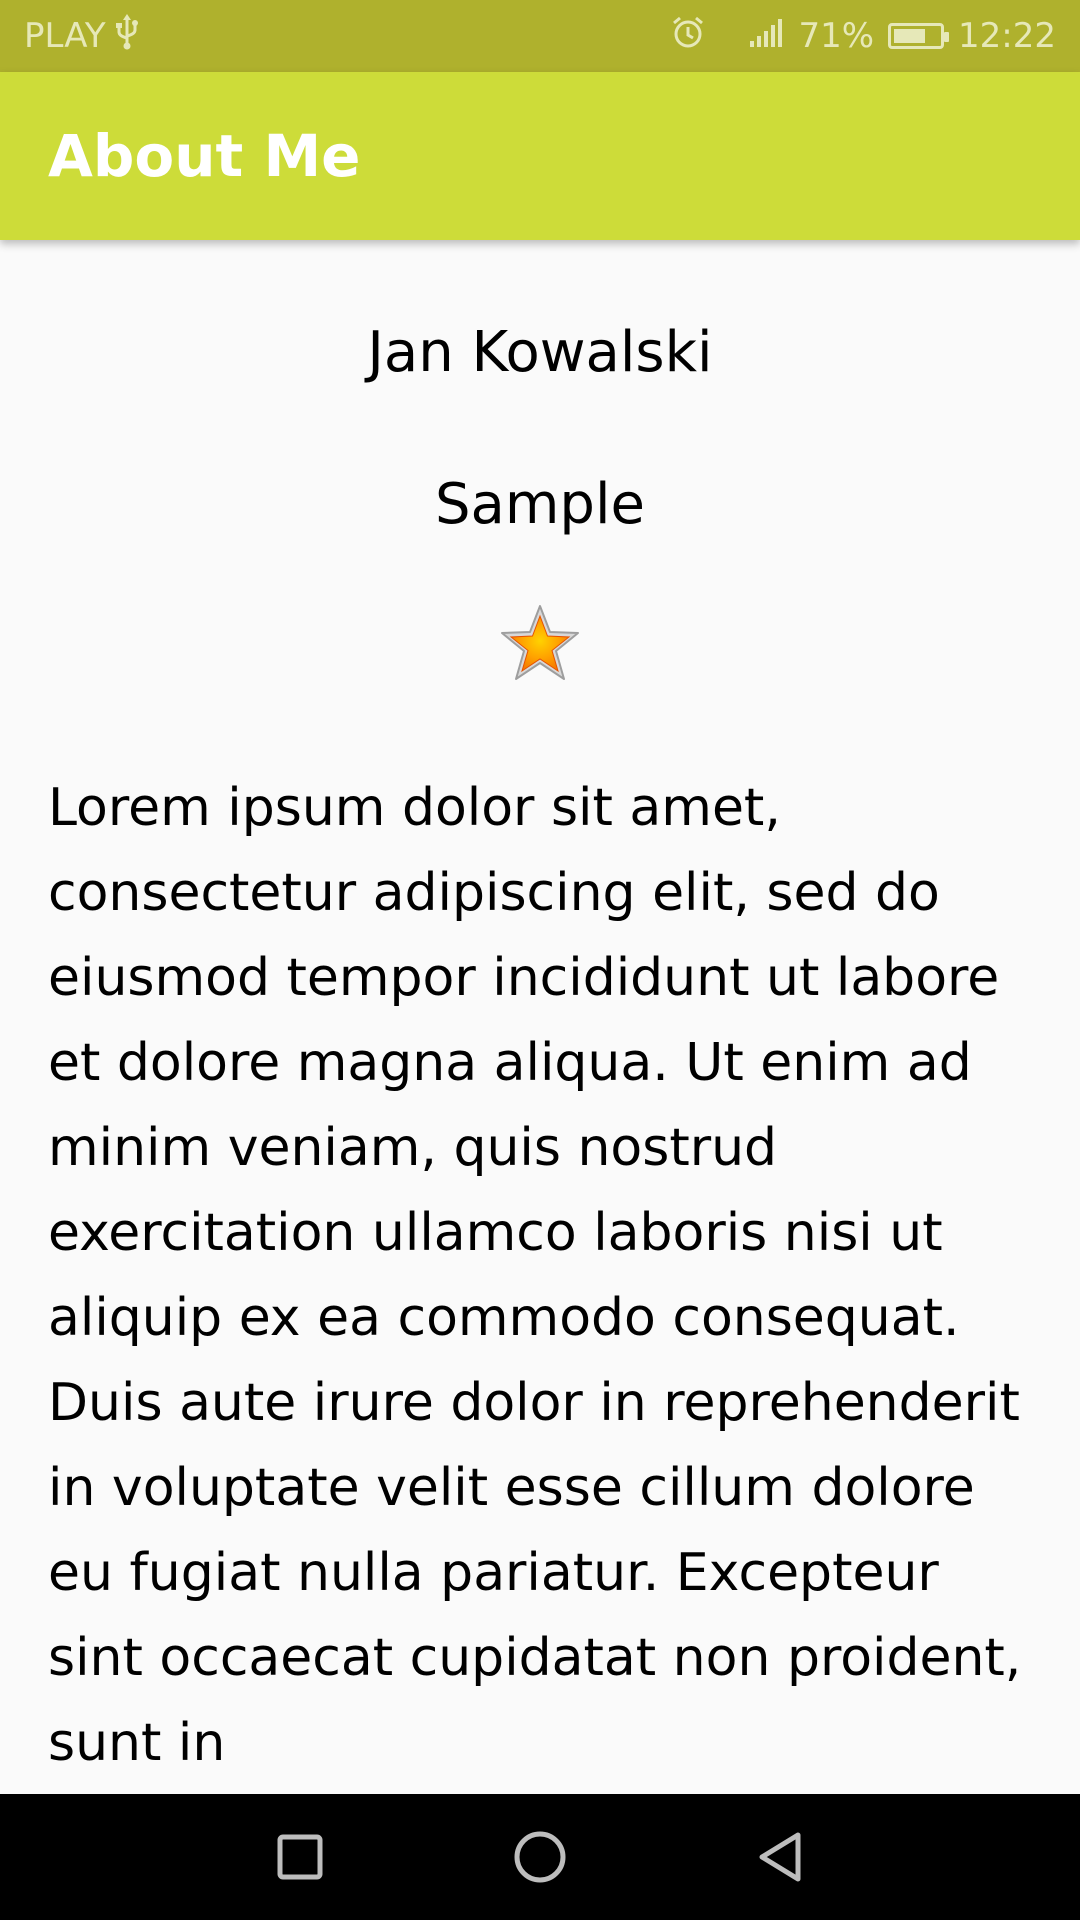  I want to click on home-icon, so click(540, 1857).